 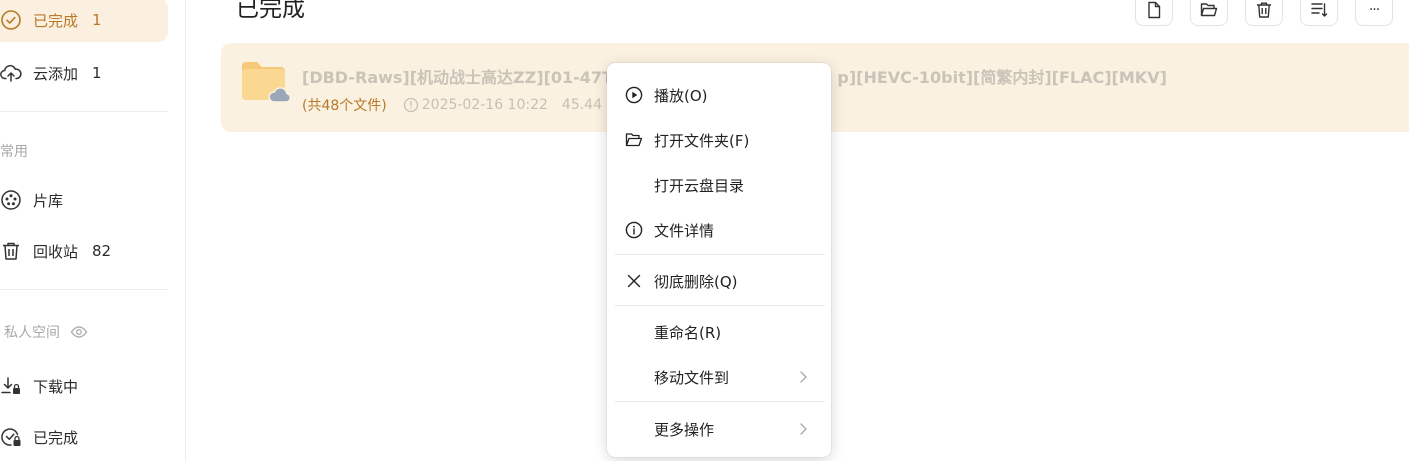 I want to click on menu-item-open-cloud-dir: 打开云盘目录, so click(x=719, y=185).